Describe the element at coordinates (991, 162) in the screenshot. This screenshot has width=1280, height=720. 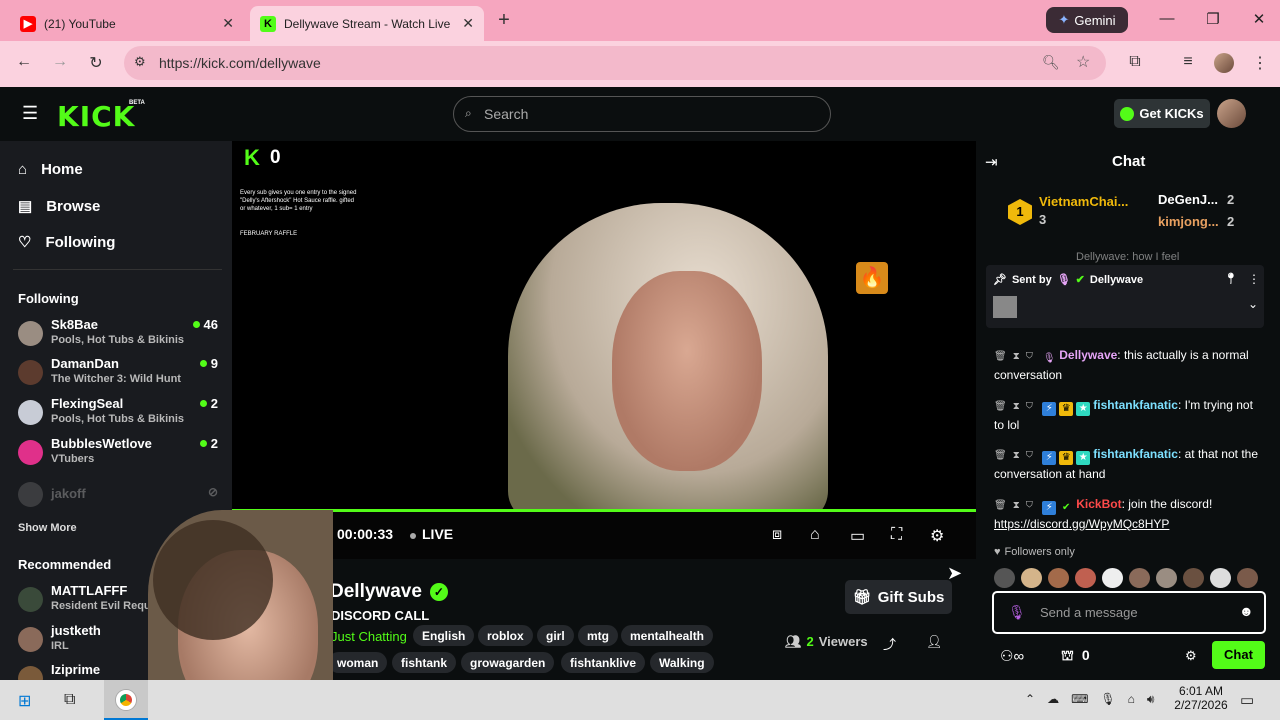
I see `collapse-chat-icon: ⇥` at that location.